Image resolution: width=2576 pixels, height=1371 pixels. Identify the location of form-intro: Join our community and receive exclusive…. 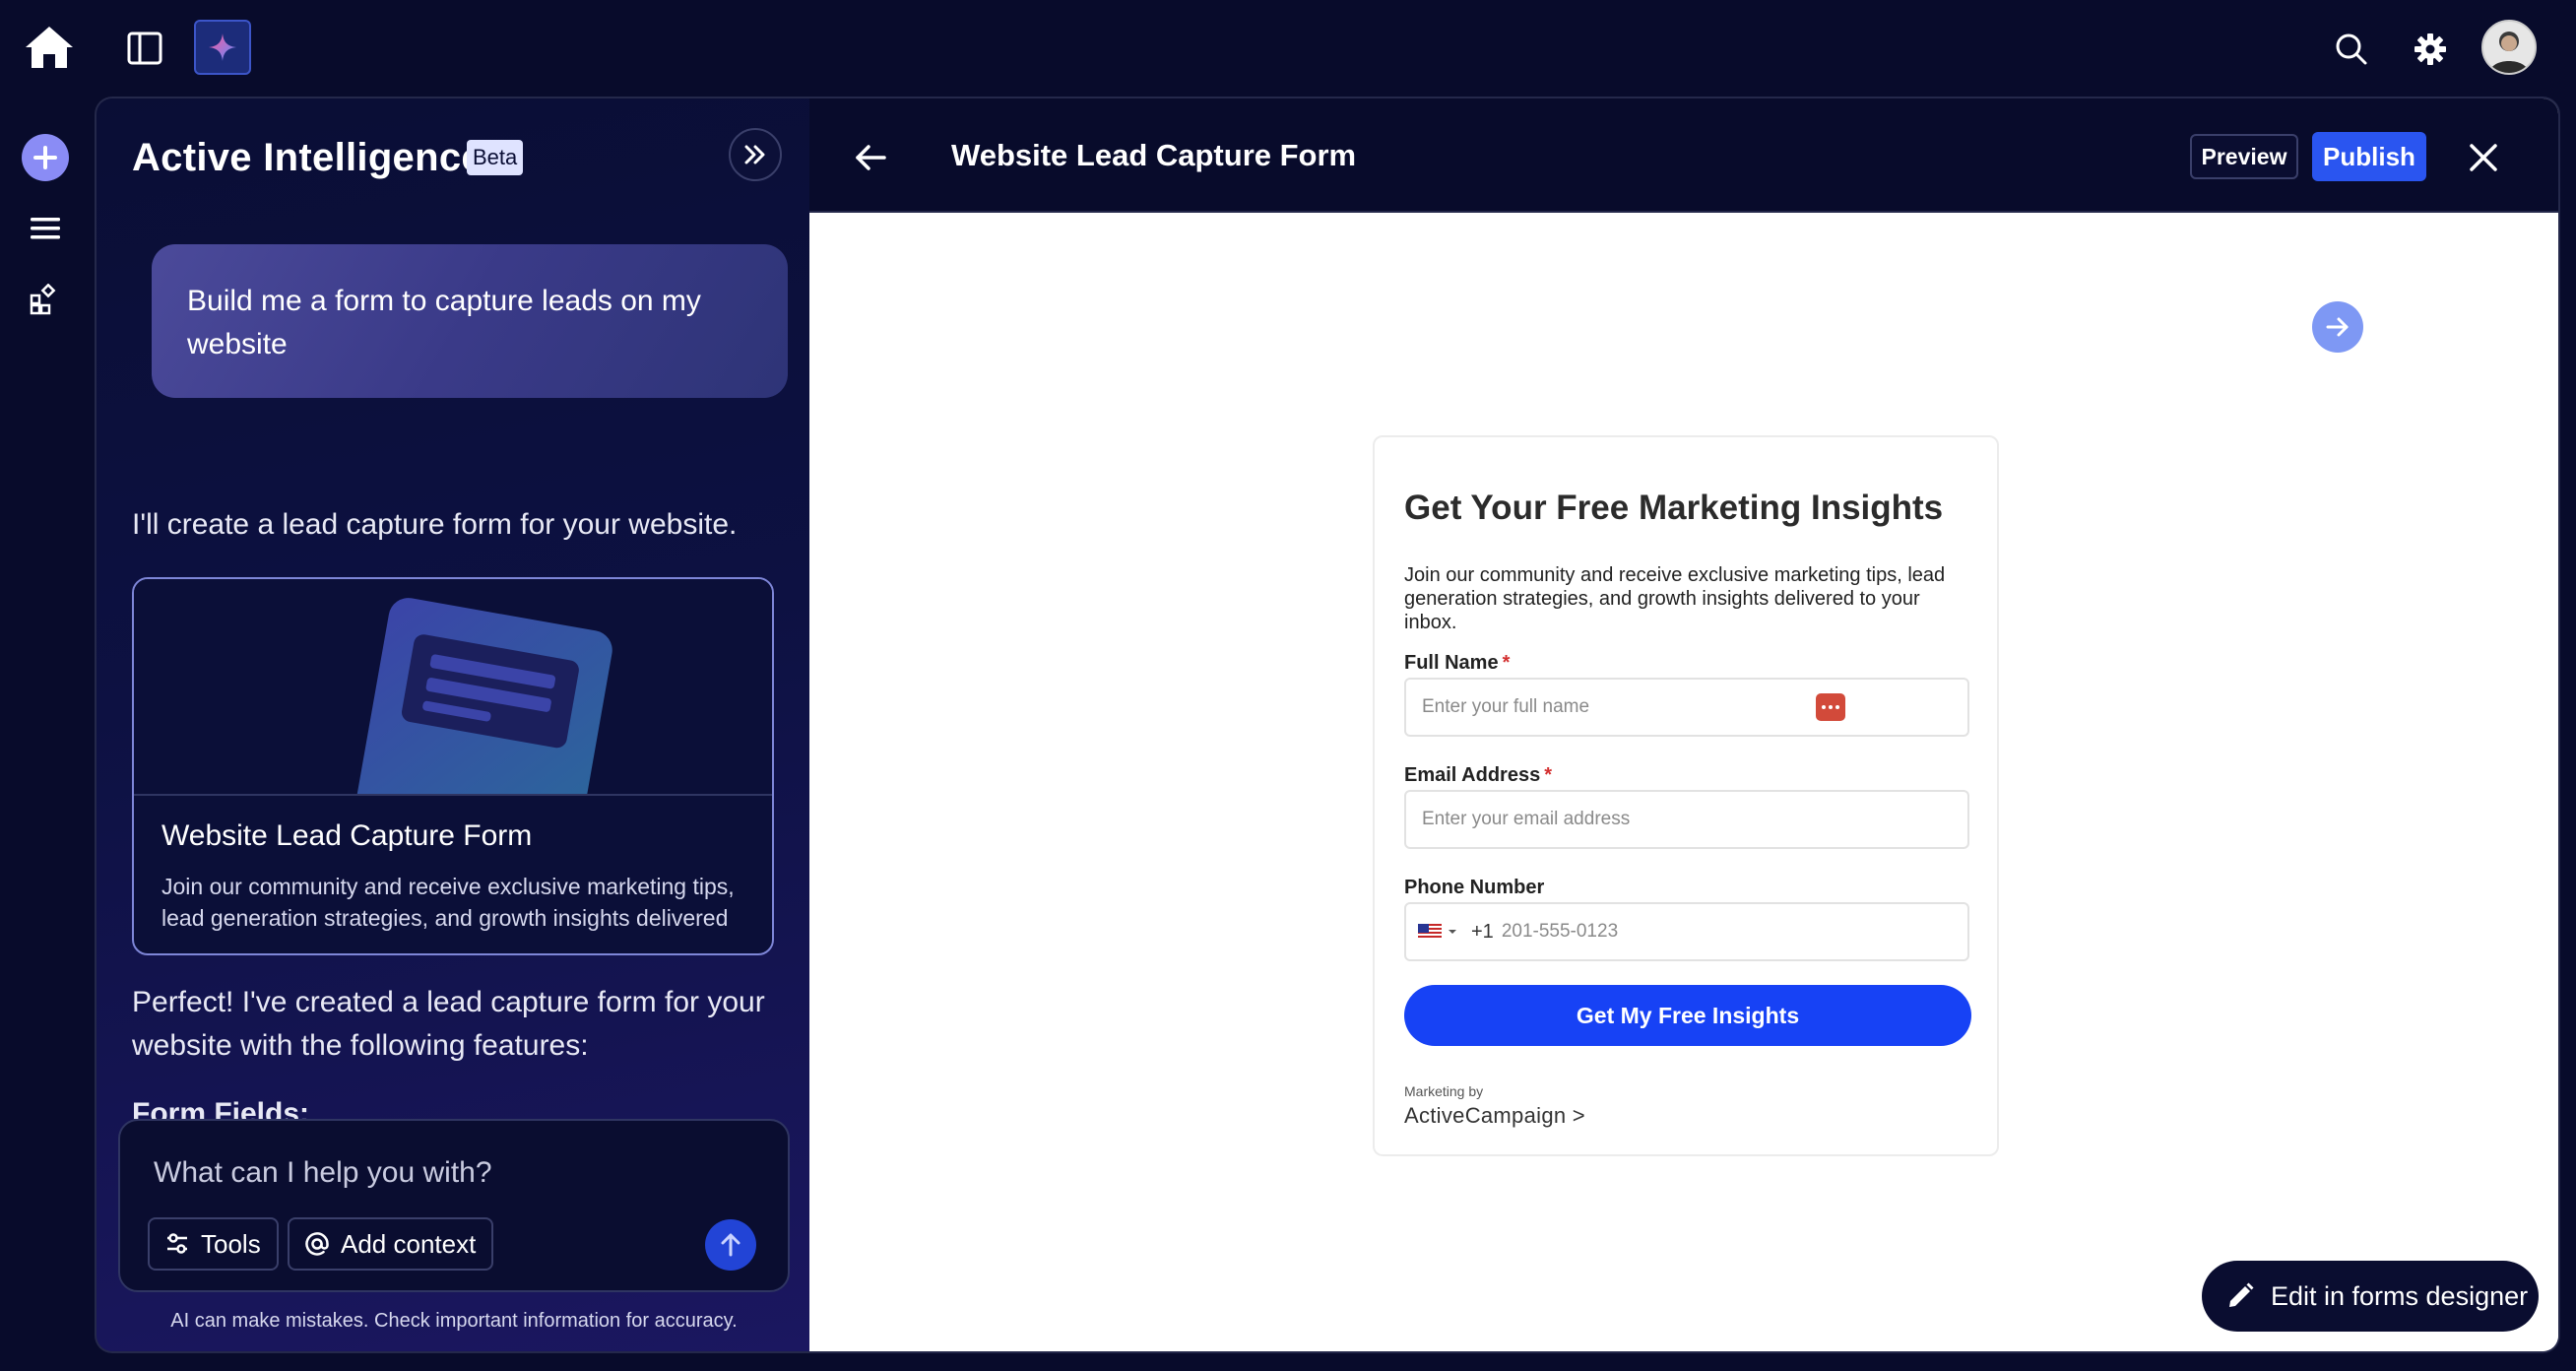
(1675, 598).